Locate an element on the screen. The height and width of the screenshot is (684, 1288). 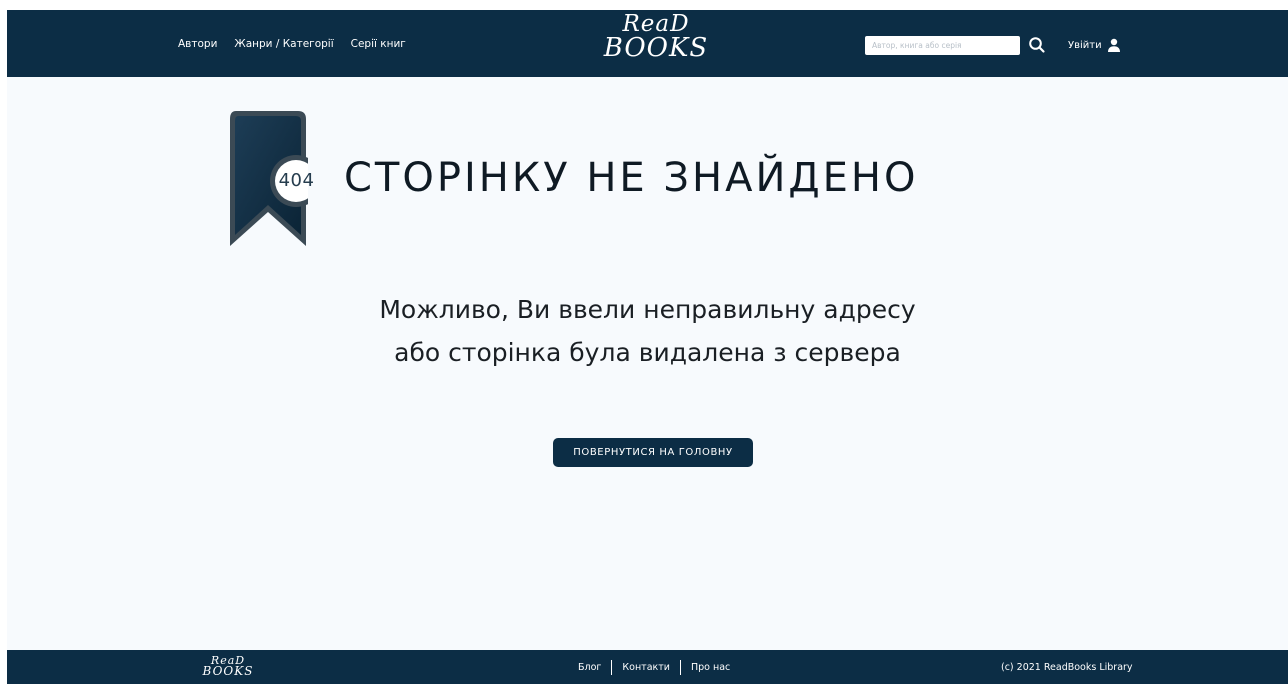
search-icon is located at coordinates (1037, 45).